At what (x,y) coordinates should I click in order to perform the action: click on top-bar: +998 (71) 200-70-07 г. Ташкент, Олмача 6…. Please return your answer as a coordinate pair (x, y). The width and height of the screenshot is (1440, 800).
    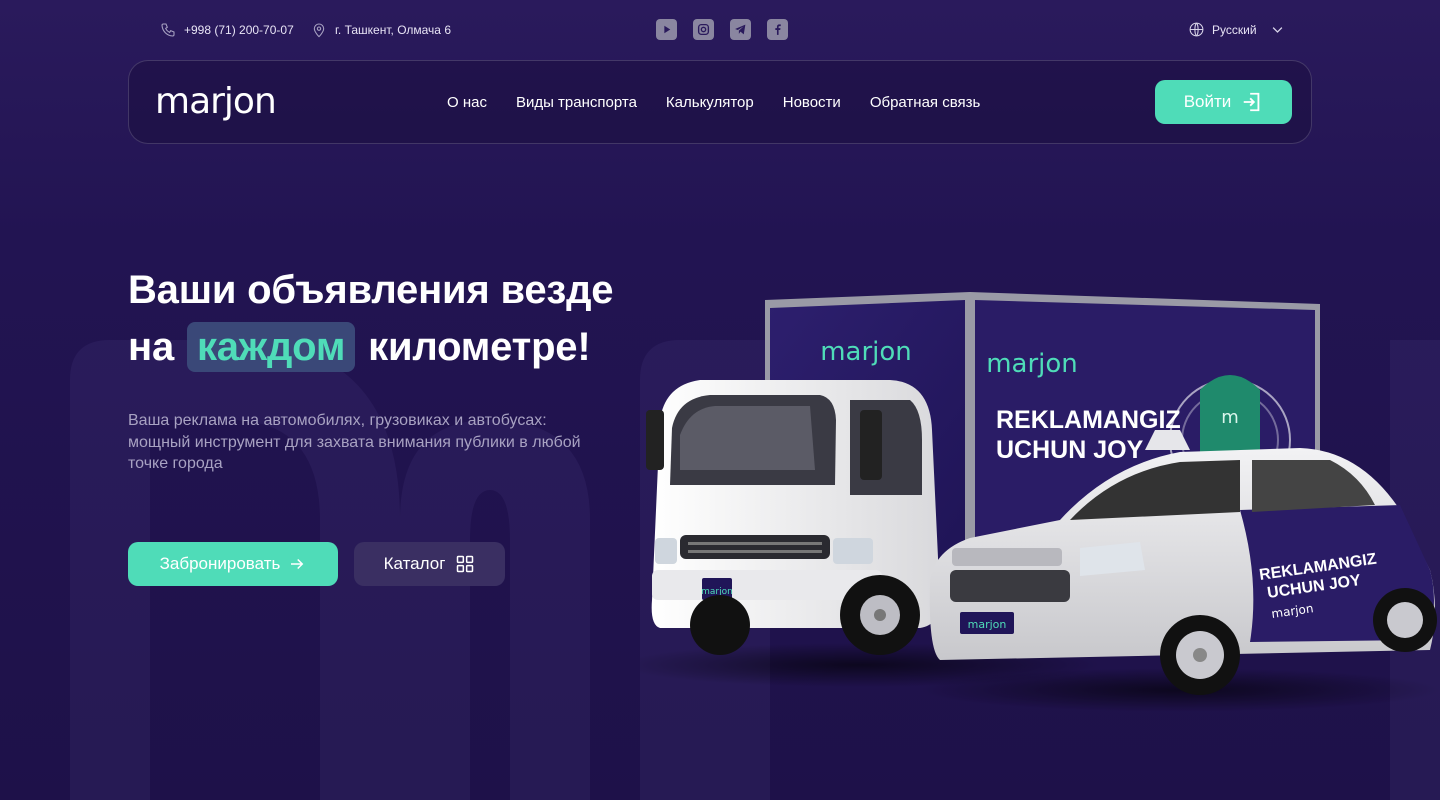
    Looking at the image, I should click on (720, 30).